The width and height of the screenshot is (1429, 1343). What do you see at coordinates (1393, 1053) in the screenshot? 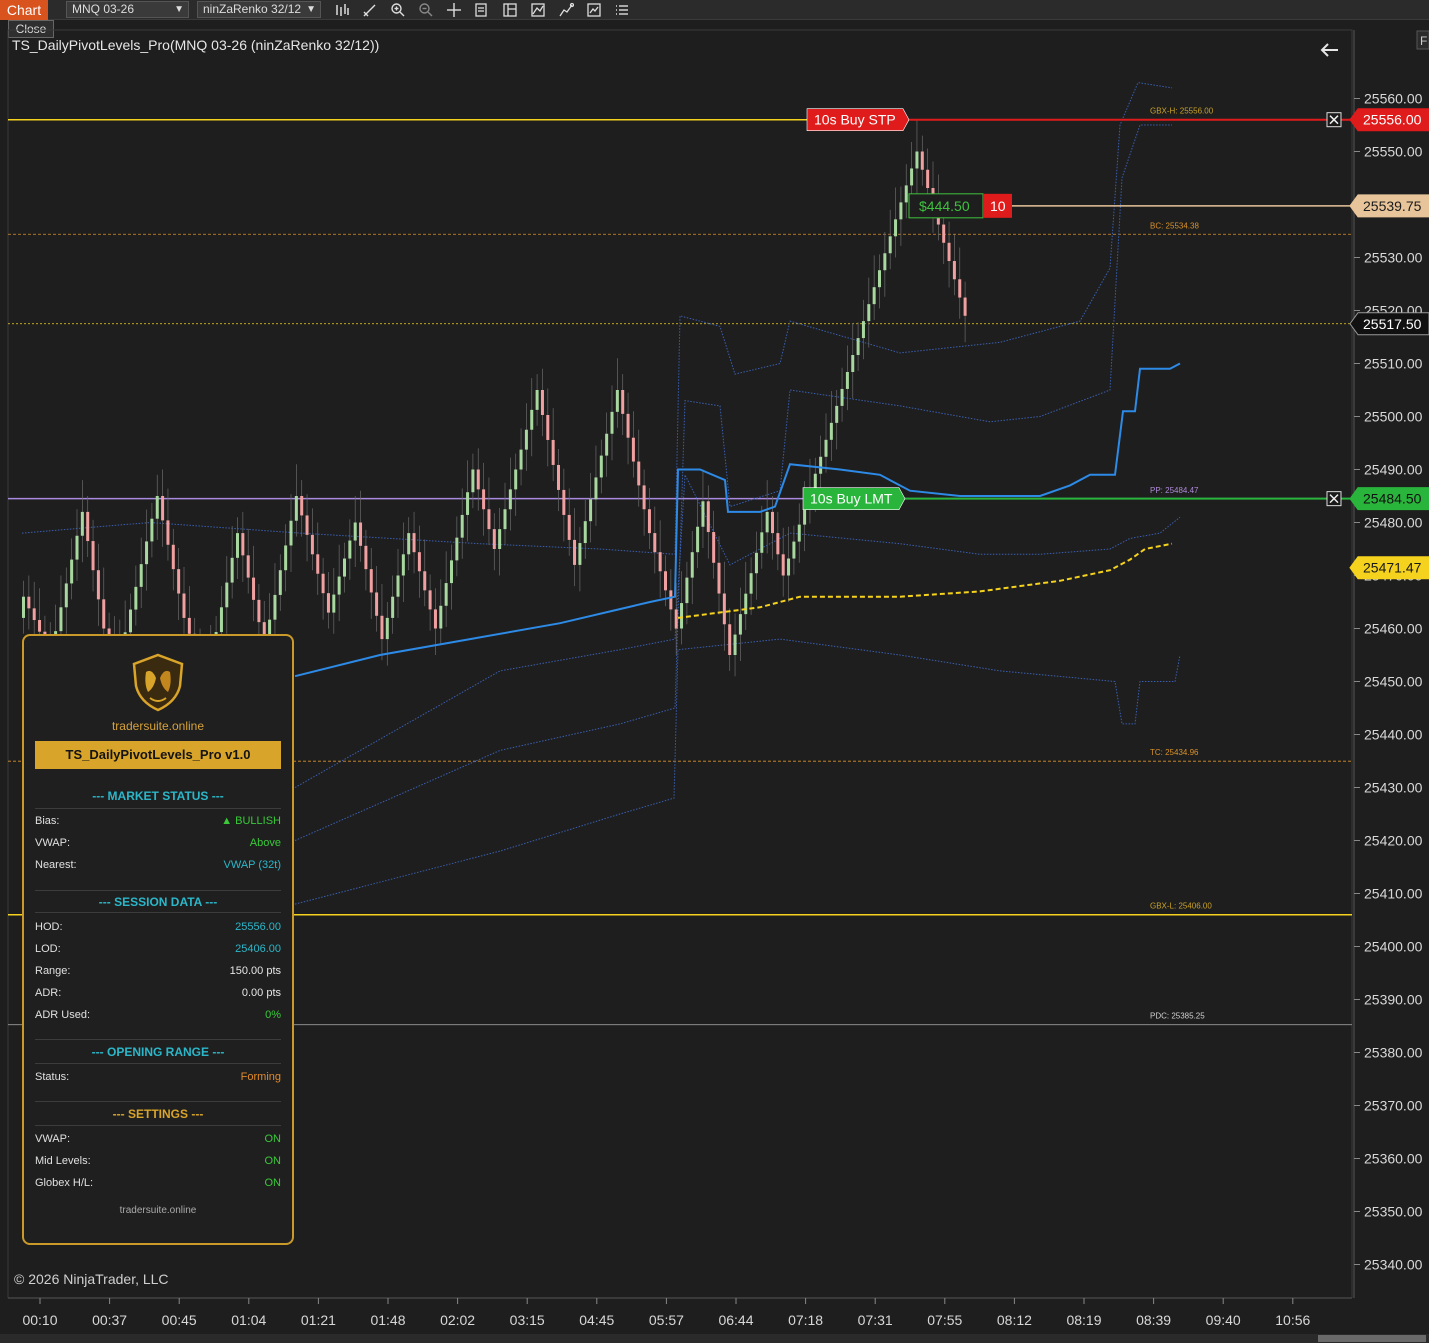
I see `price-tick-label: 25380.00` at bounding box center [1393, 1053].